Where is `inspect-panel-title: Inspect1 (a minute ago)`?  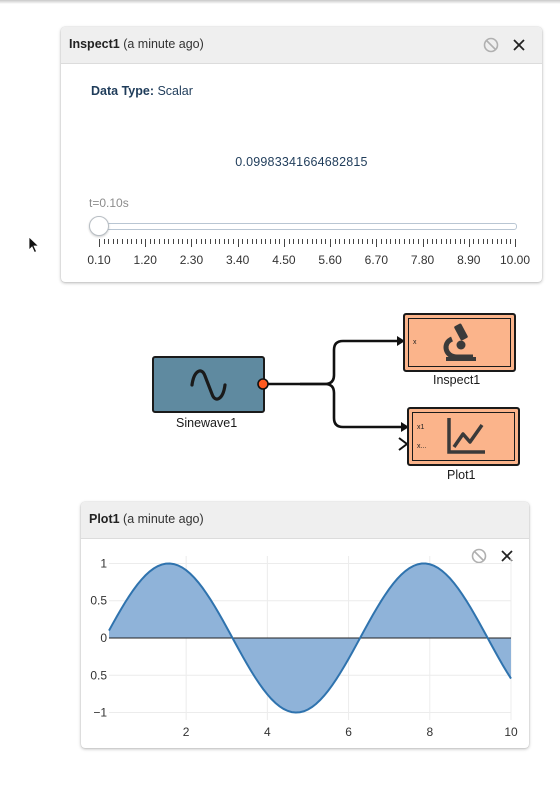 inspect-panel-title: Inspect1 (a minute ago) is located at coordinates (136, 44).